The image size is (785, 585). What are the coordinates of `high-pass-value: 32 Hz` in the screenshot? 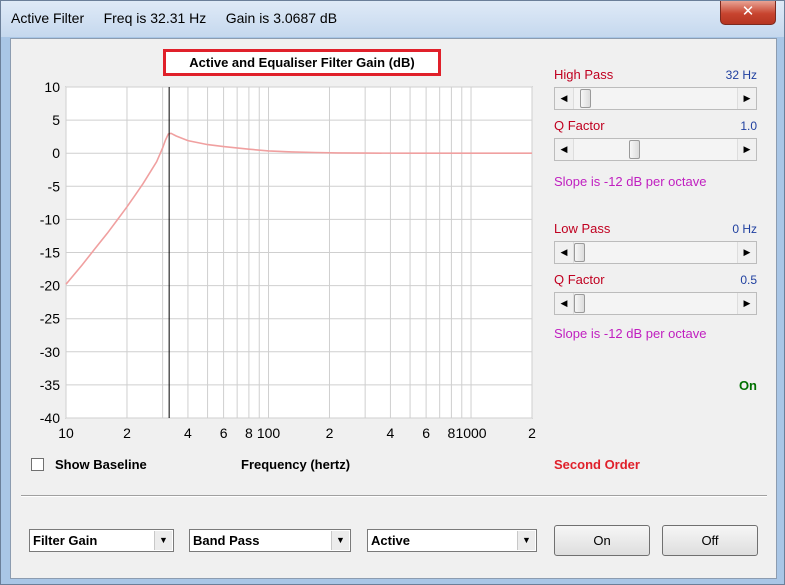 It's located at (741, 75).